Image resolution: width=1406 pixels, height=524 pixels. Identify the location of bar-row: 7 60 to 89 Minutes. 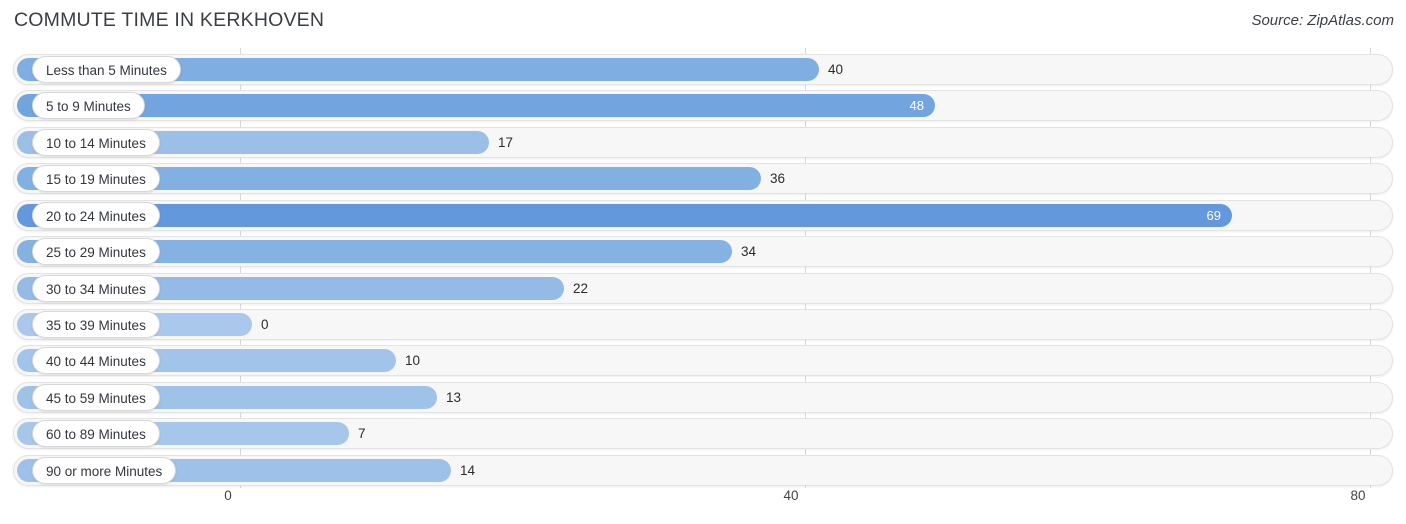
(703, 434).